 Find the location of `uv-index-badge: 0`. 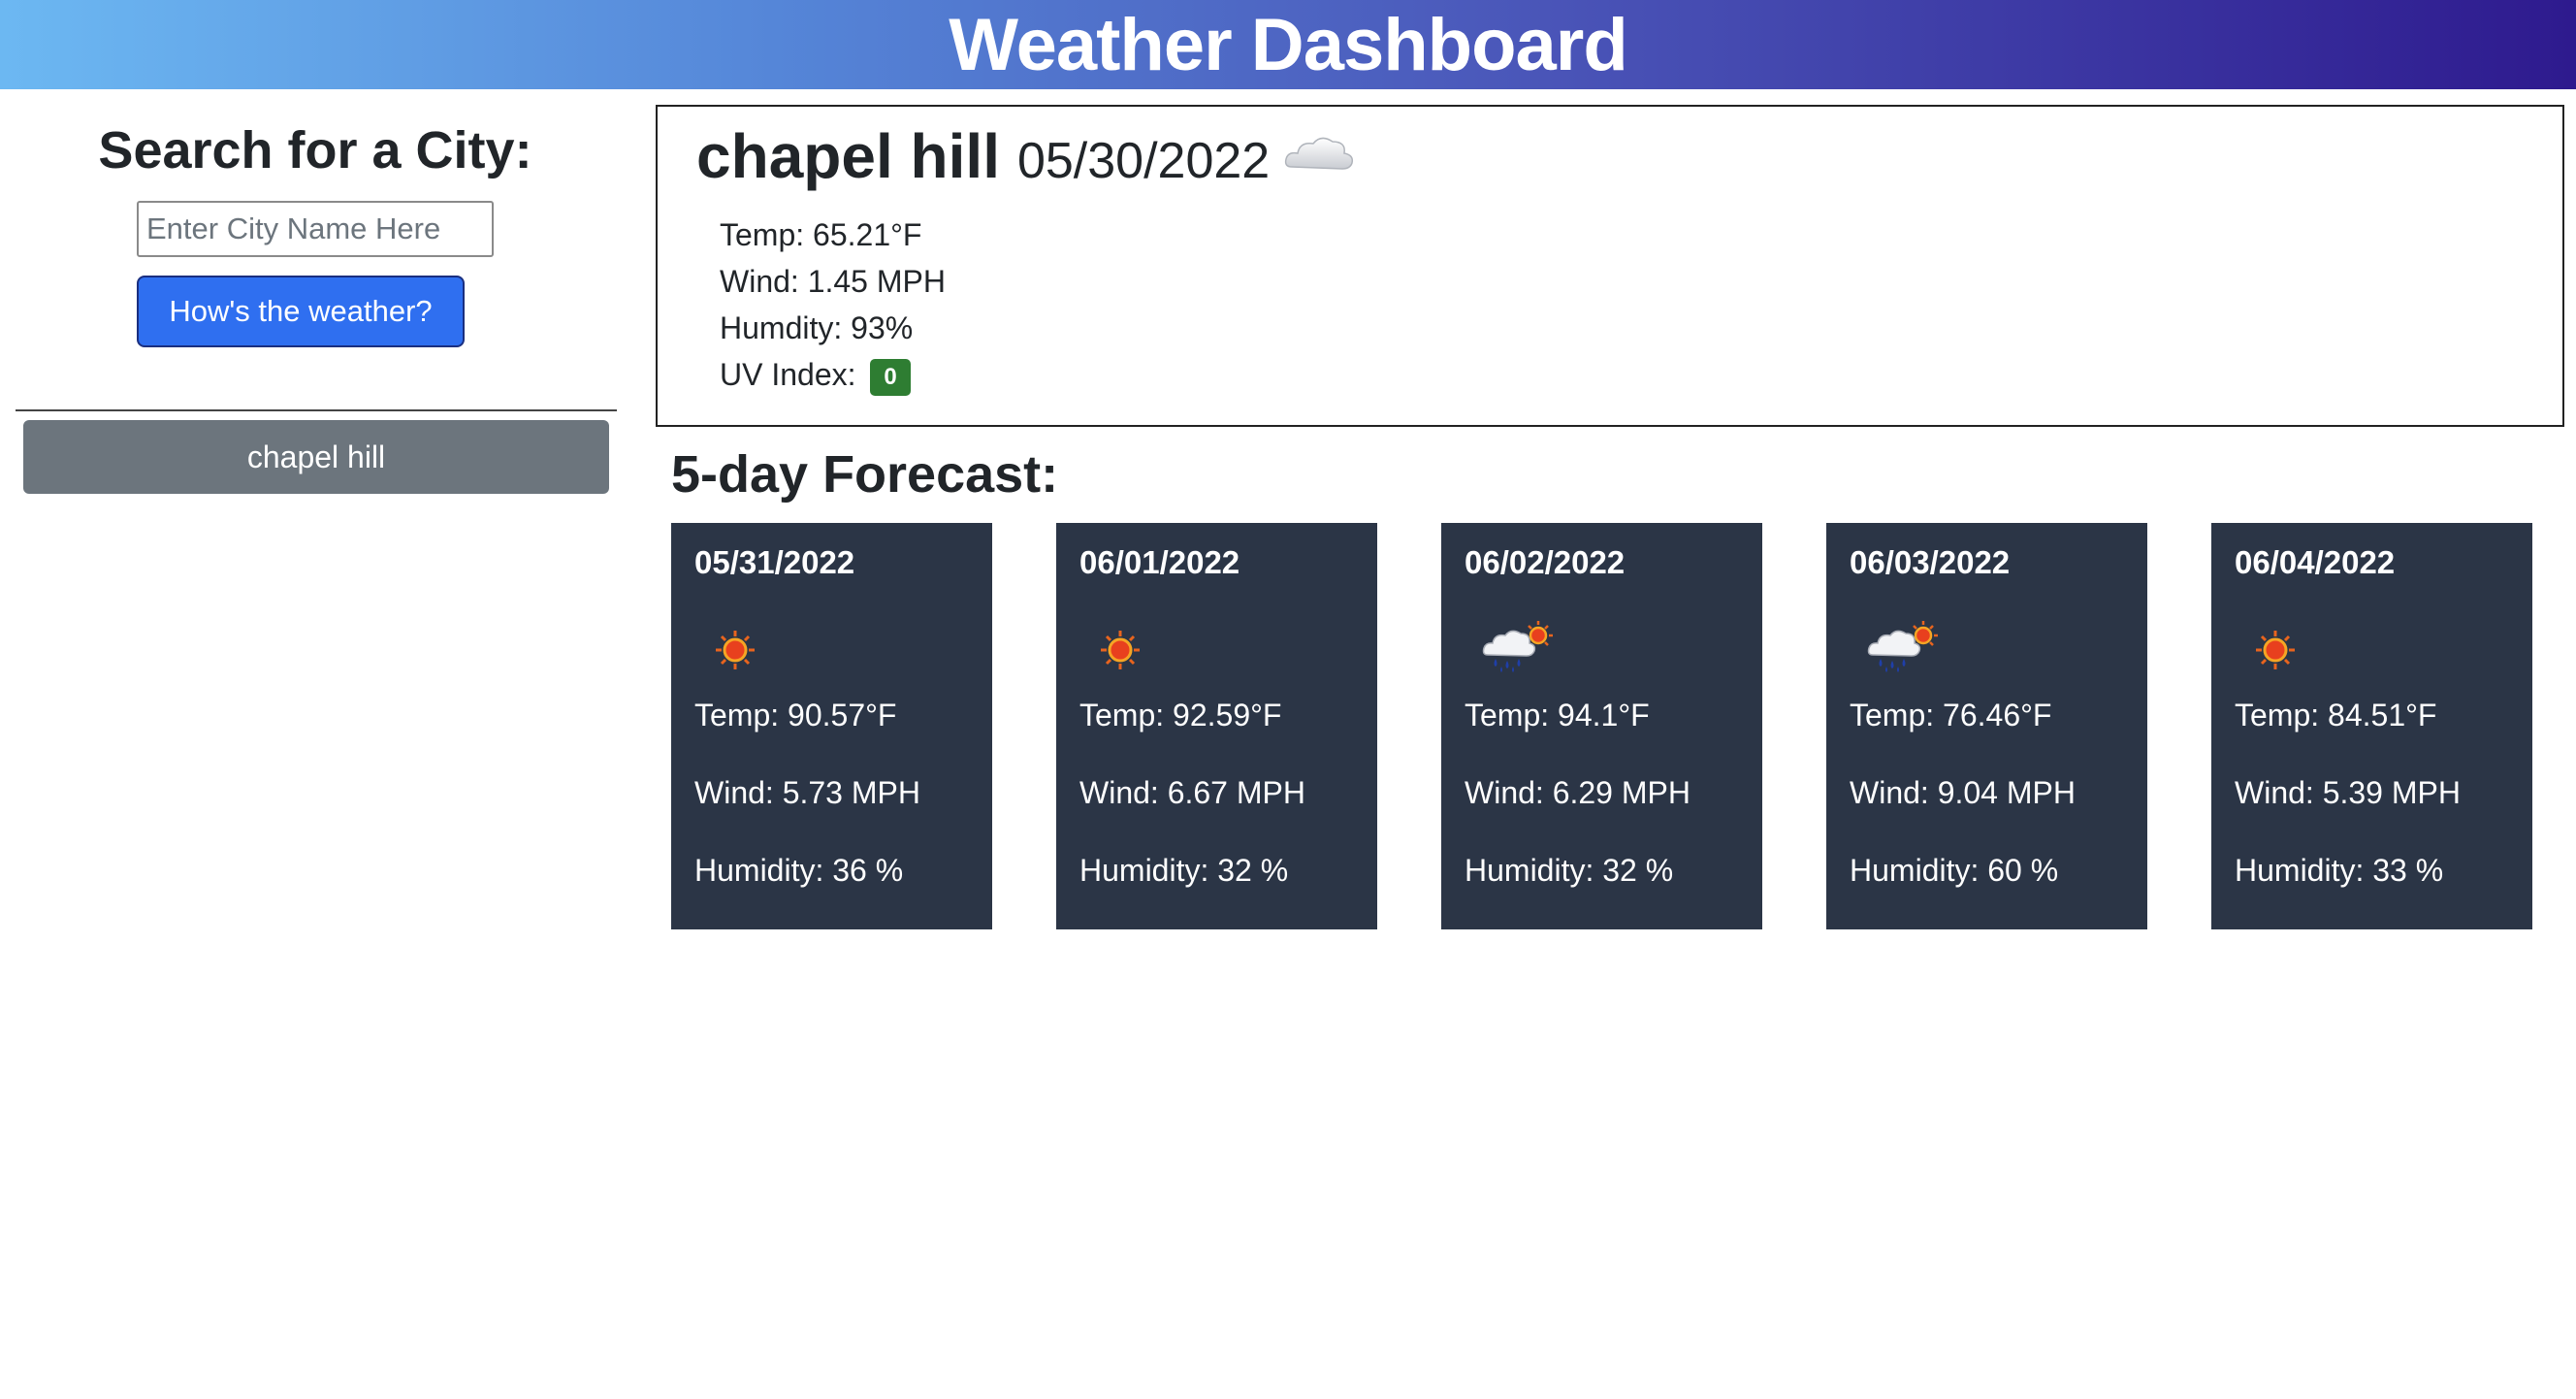

uv-index-badge: 0 is located at coordinates (890, 377).